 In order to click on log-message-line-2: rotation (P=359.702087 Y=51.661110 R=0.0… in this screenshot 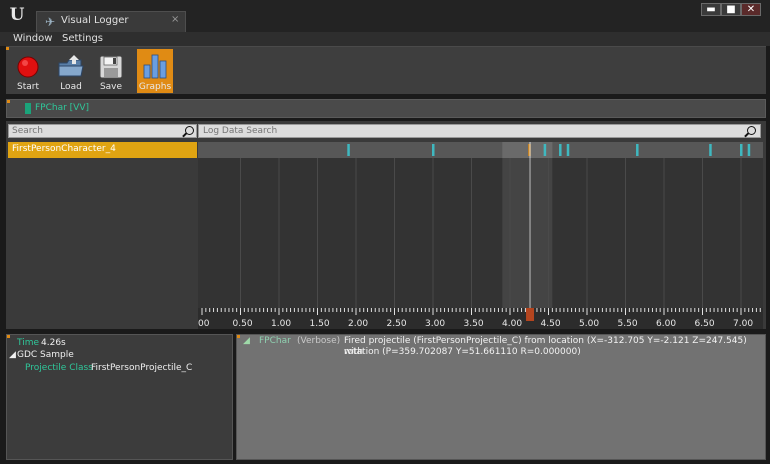, I will do `click(462, 352)`.